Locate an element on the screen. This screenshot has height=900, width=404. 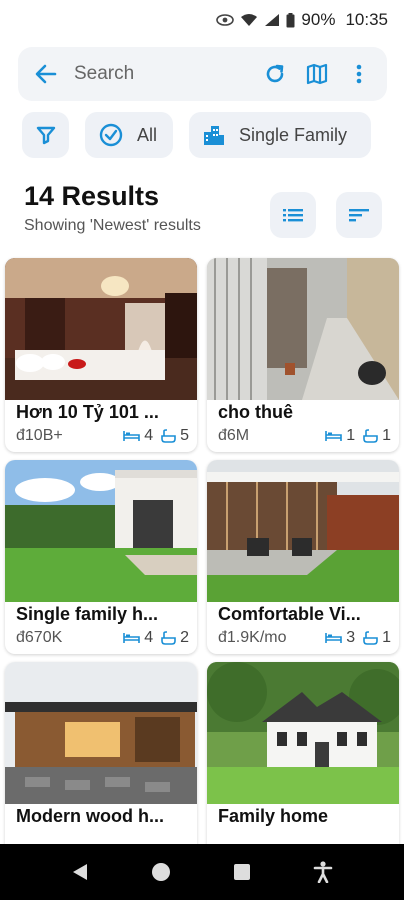
search-input: Search is located at coordinates (162, 74).